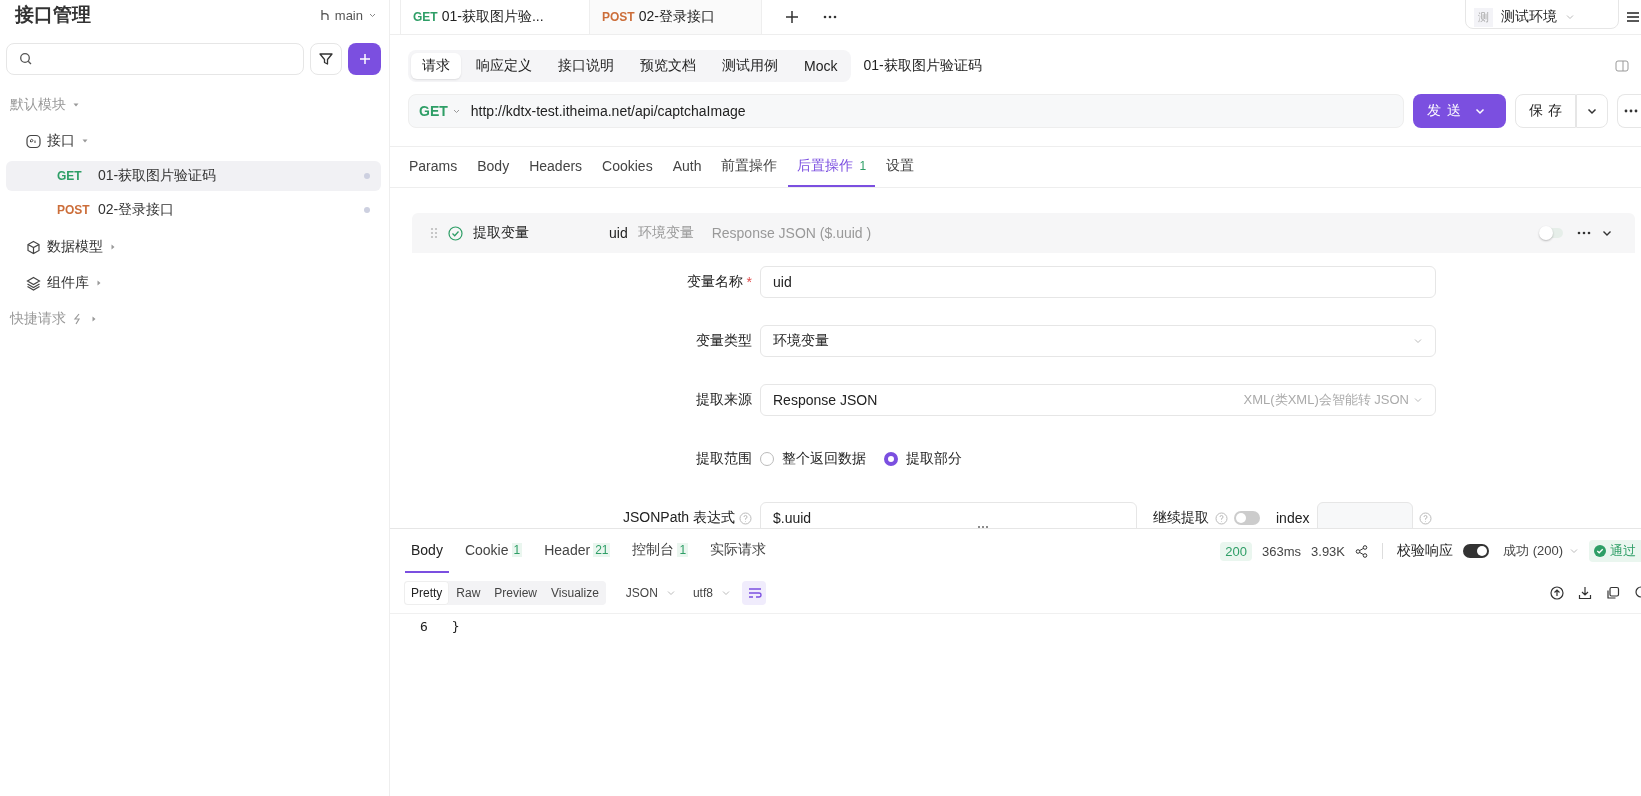 This screenshot has width=1641, height=796. What do you see at coordinates (493, 551) in the screenshot?
I see `response-tab: Cookie 1` at bounding box center [493, 551].